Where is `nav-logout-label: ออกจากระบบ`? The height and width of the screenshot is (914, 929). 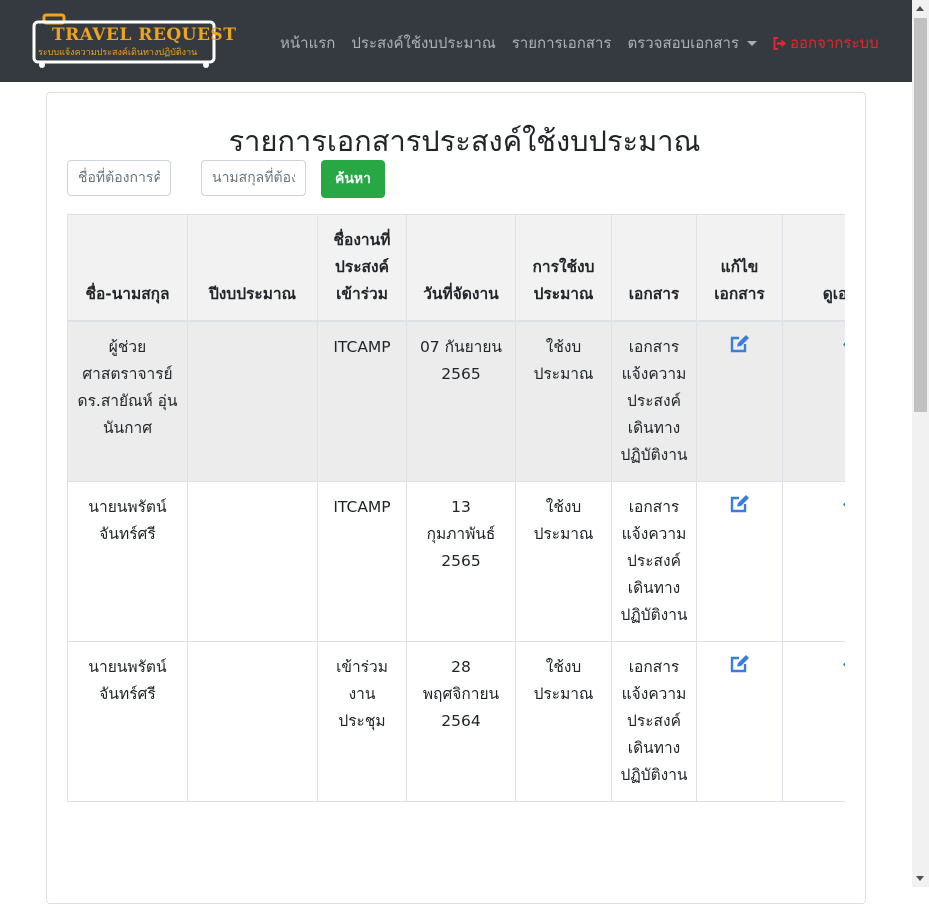
nav-logout-label: ออกจากระบบ is located at coordinates (834, 43).